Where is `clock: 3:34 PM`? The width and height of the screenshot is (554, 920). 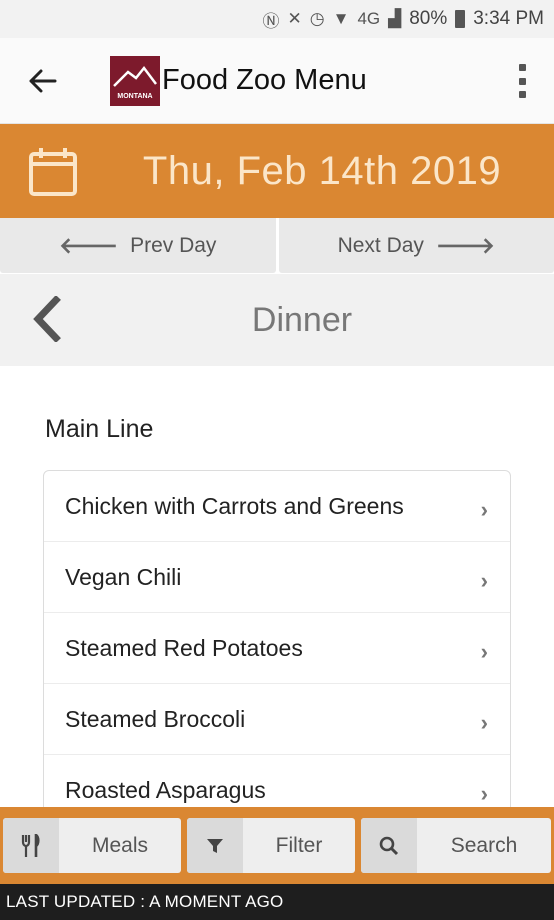 clock: 3:34 PM is located at coordinates (508, 18).